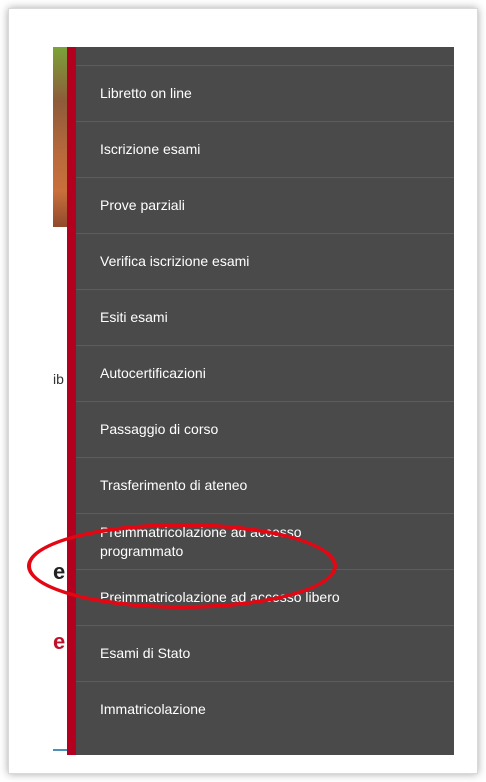  What do you see at coordinates (265, 317) in the screenshot?
I see `menu-item-esiti-esami: Esiti esami` at bounding box center [265, 317].